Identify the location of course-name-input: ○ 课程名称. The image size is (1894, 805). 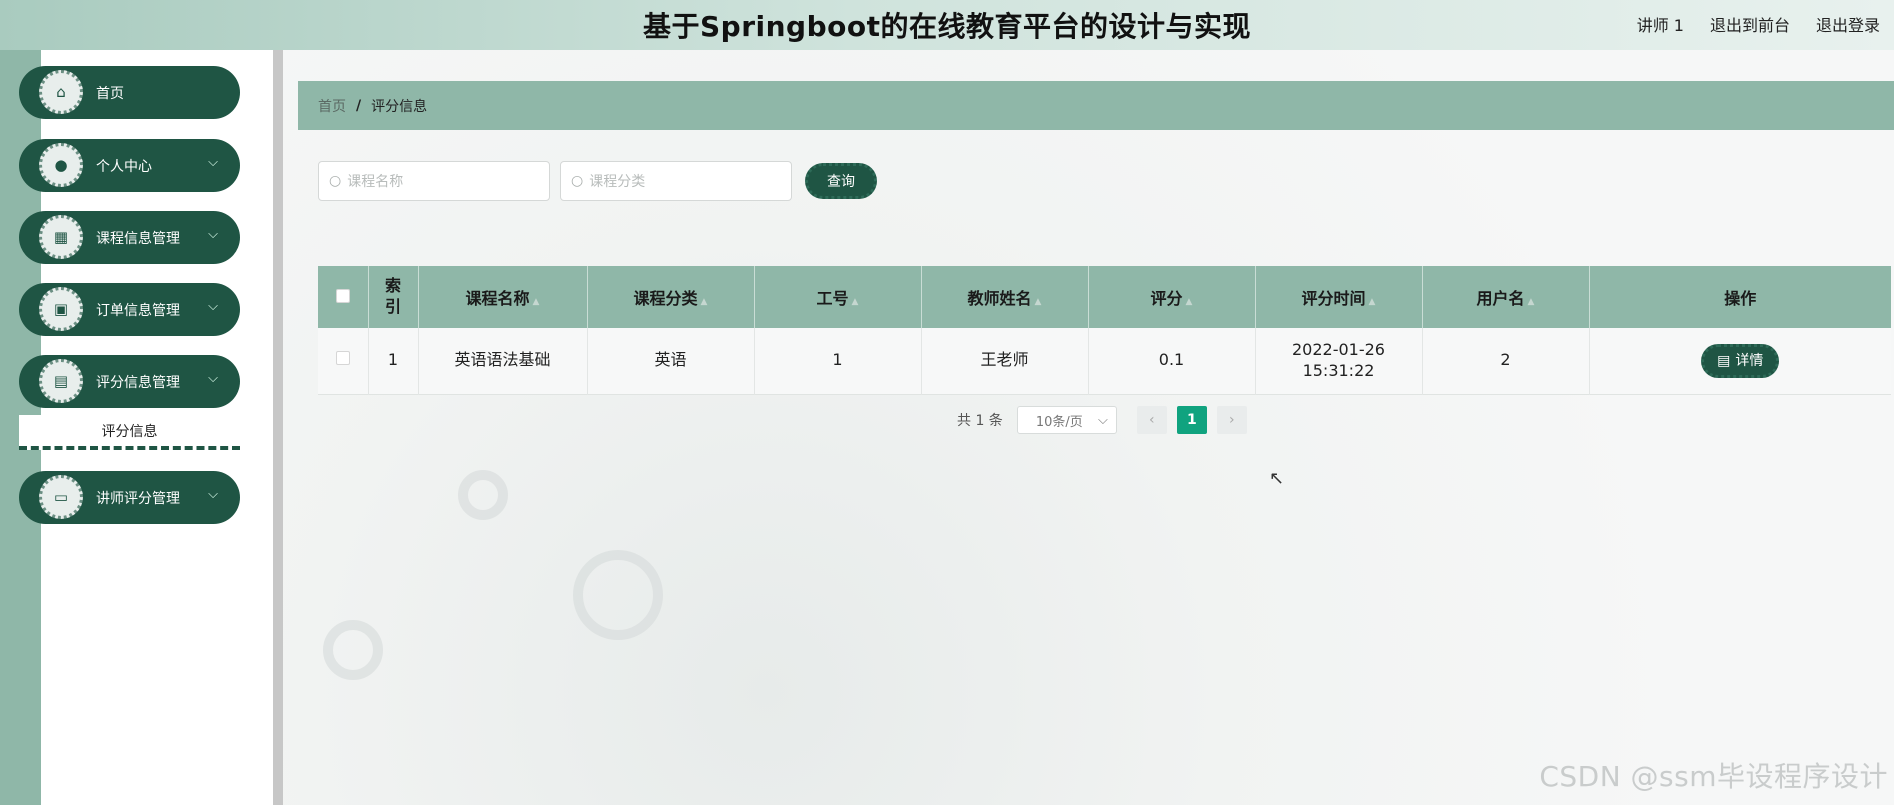
(434, 181).